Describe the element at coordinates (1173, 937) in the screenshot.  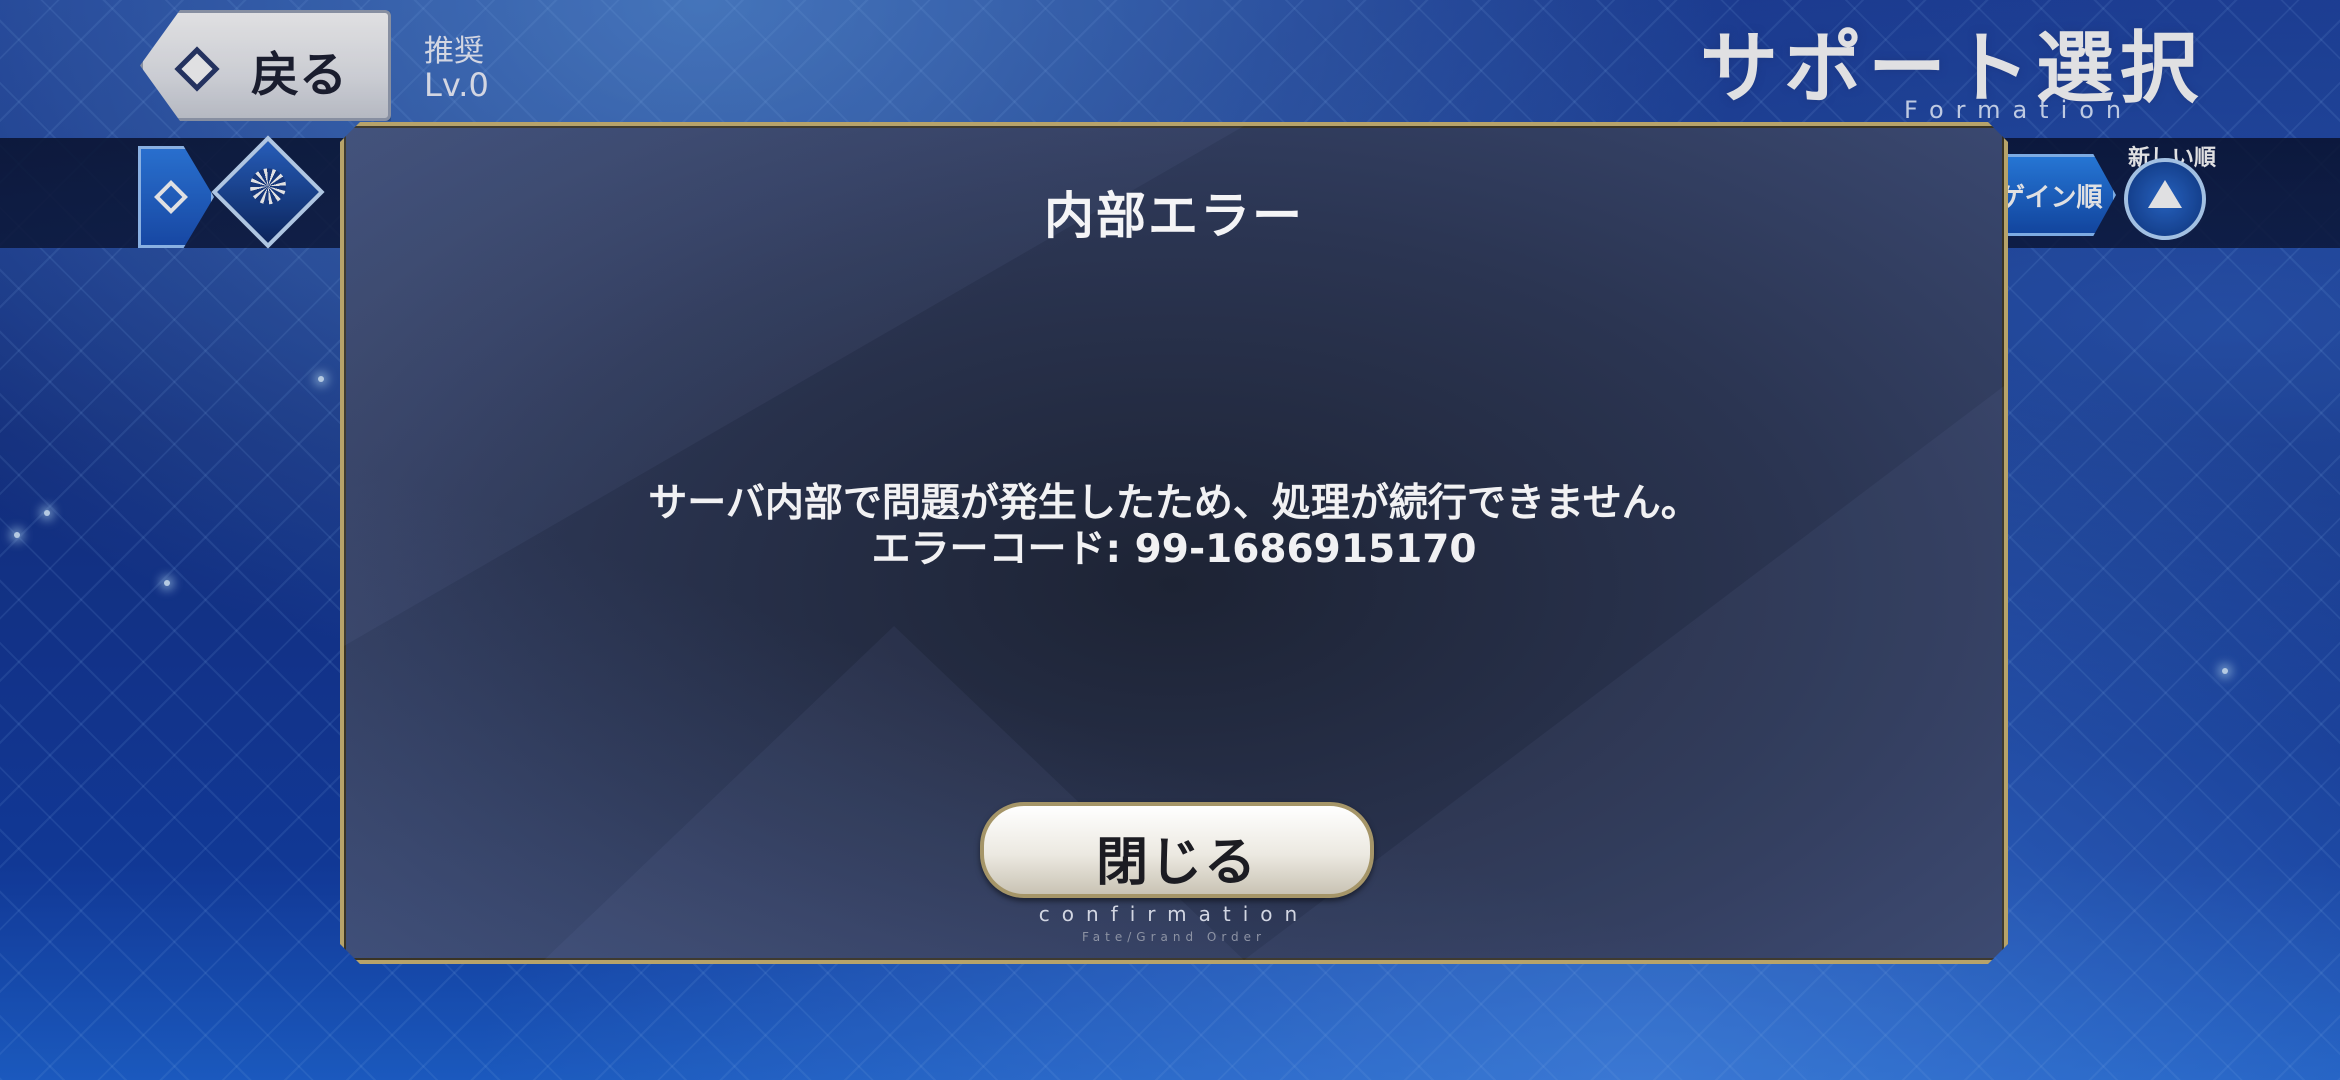
I see `brand-caption: Fate/Grand Order` at that location.